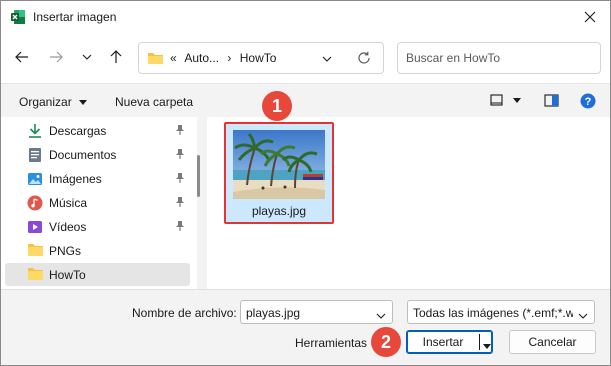 Image resolution: width=611 pixels, height=366 pixels. Describe the element at coordinates (258, 58) in the screenshot. I see `breadcrumb-item-howto: HowTo` at that location.